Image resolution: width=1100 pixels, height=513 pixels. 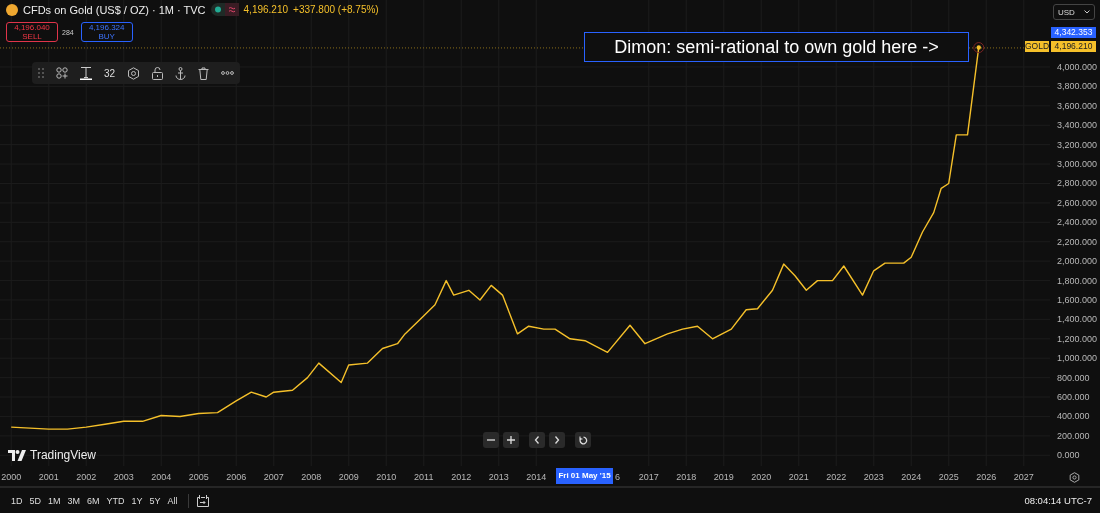 I want to click on time-axis-label: 2008, so click(x=311, y=477).